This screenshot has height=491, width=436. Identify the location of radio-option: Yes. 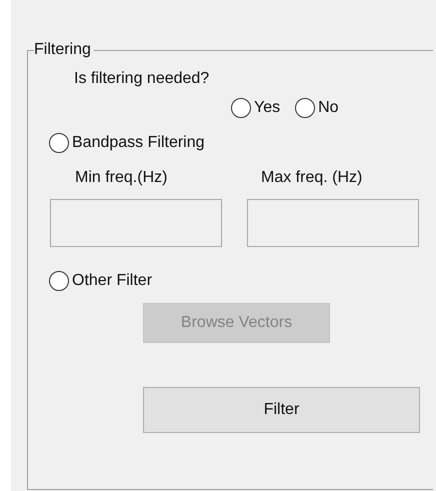
(255, 108).